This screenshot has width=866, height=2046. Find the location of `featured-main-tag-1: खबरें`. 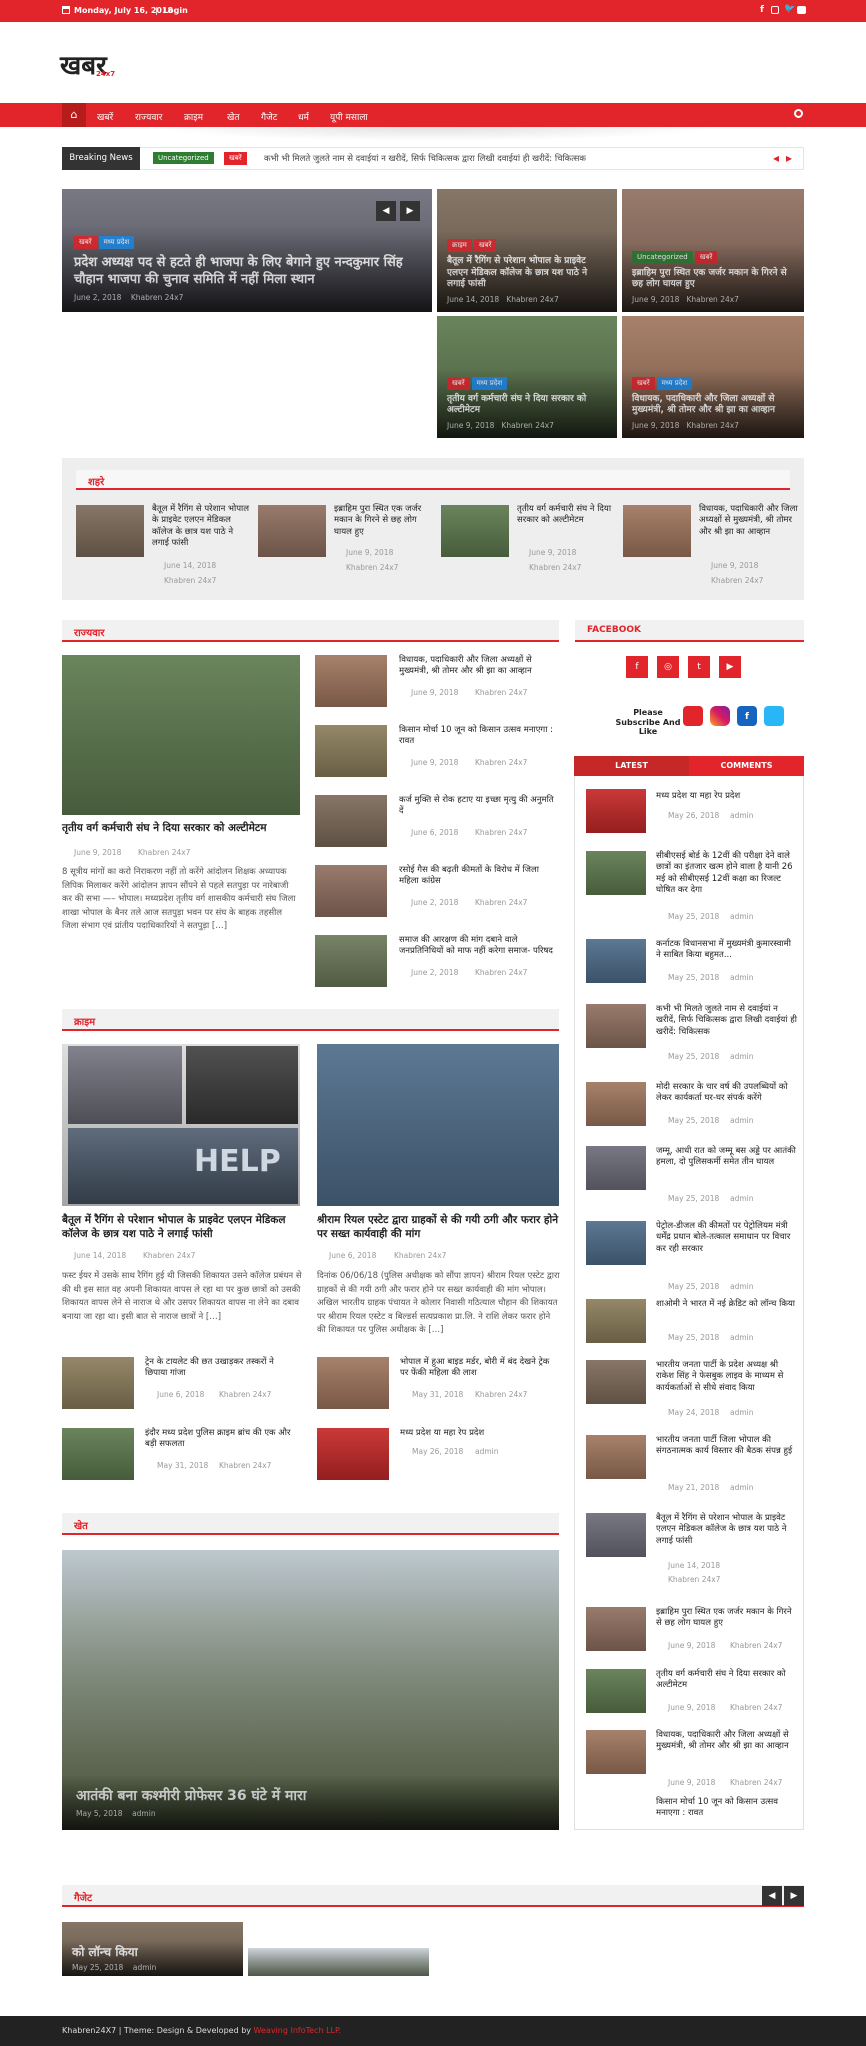

featured-main-tag-1: खबरें is located at coordinates (85, 243).